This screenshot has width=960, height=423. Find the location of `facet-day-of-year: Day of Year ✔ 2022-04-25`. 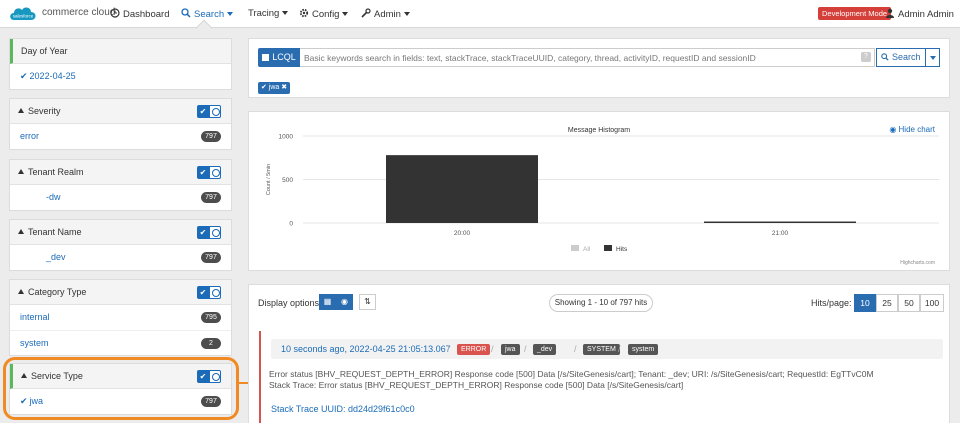

facet-day-of-year: Day of Year ✔ 2022-04-25 is located at coordinates (120, 64).